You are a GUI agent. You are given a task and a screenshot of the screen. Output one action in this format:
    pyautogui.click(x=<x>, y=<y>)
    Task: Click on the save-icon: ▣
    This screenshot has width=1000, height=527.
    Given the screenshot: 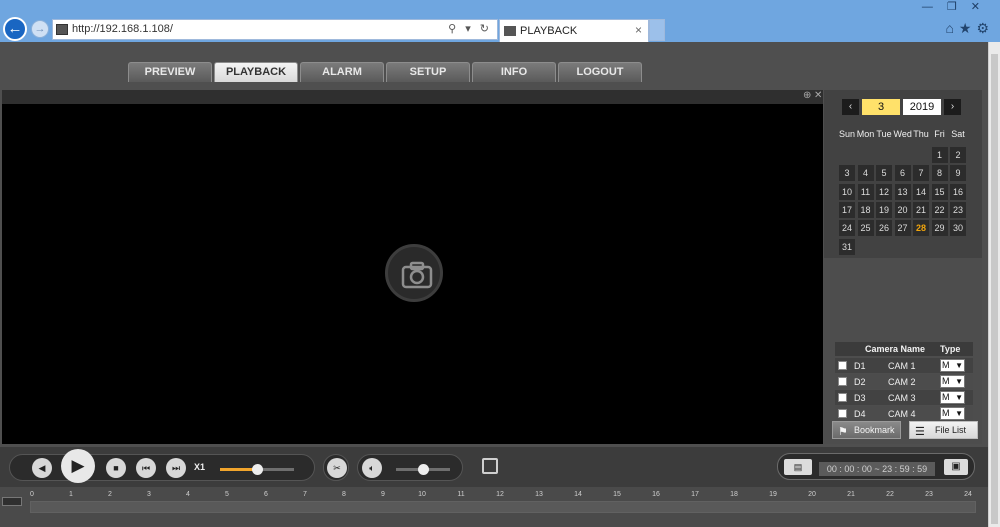 What is the action you would take?
    pyautogui.click(x=956, y=467)
    